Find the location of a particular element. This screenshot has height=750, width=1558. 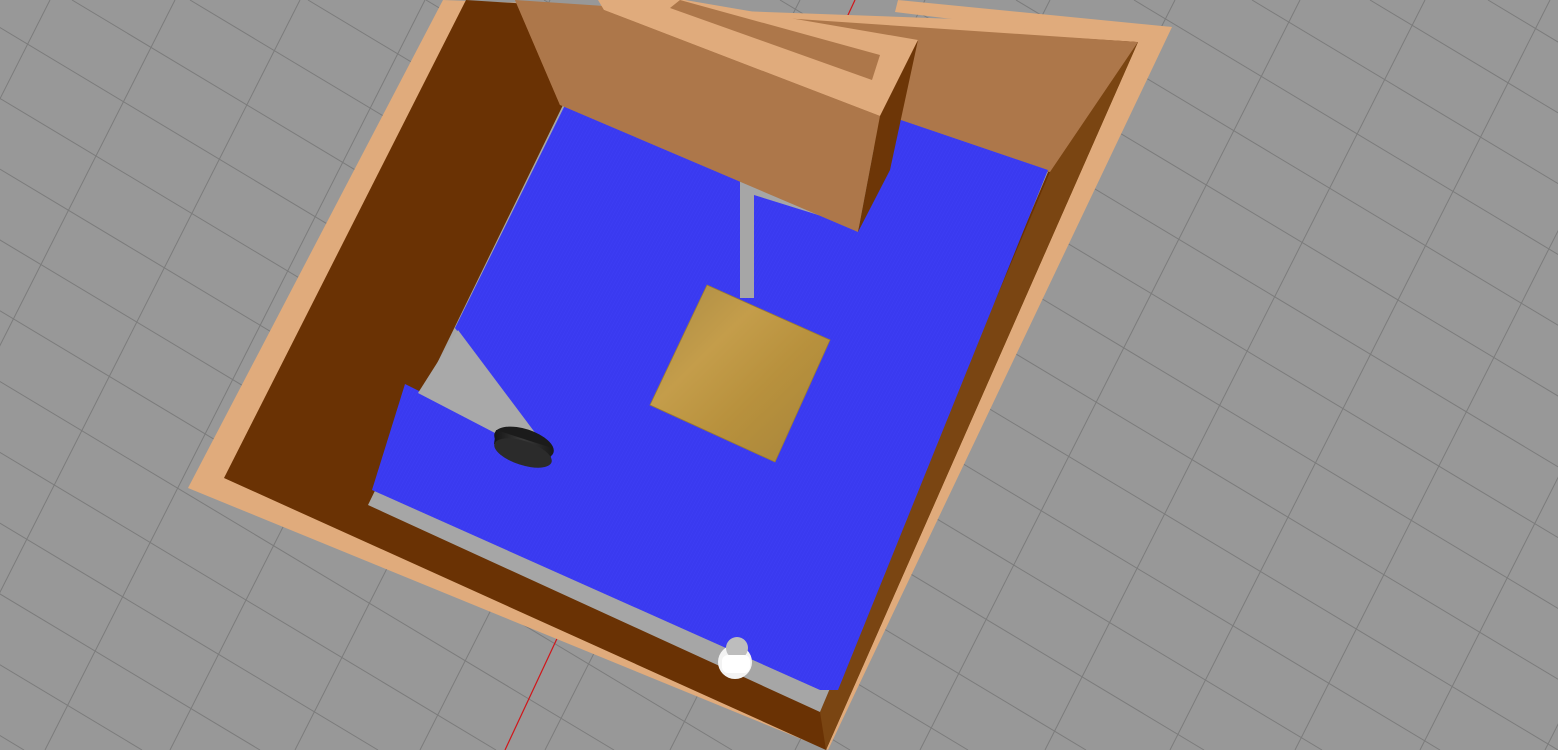

scan-shadow-corridor is located at coordinates (747, 239).